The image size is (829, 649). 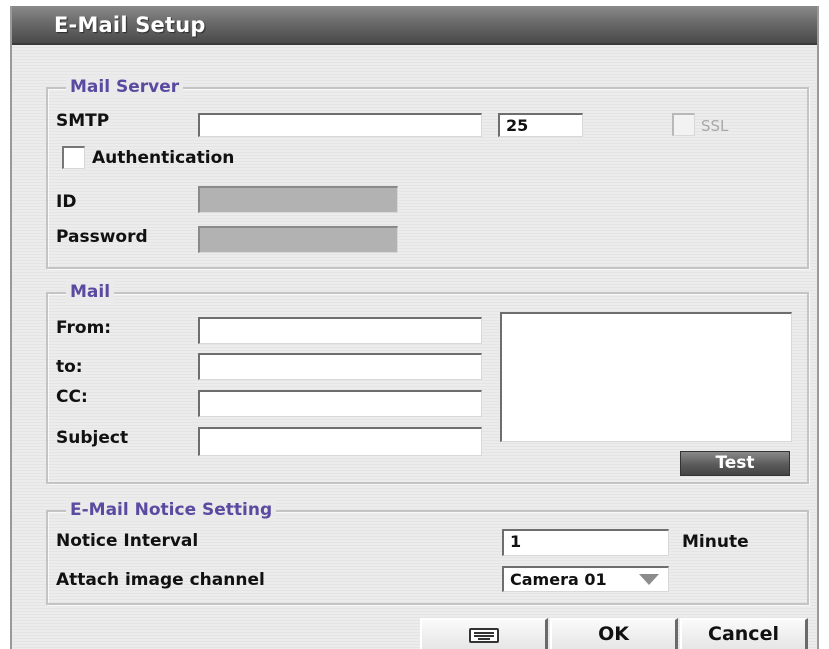 I want to click on authentication-label: Authentication, so click(x=163, y=158).